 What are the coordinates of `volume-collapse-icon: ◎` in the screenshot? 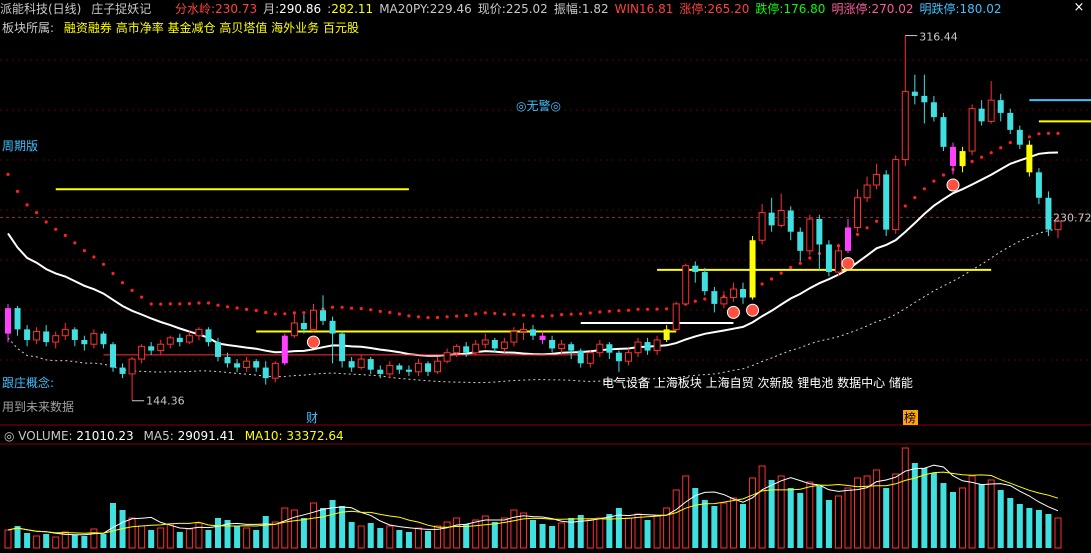 It's located at (11, 436).